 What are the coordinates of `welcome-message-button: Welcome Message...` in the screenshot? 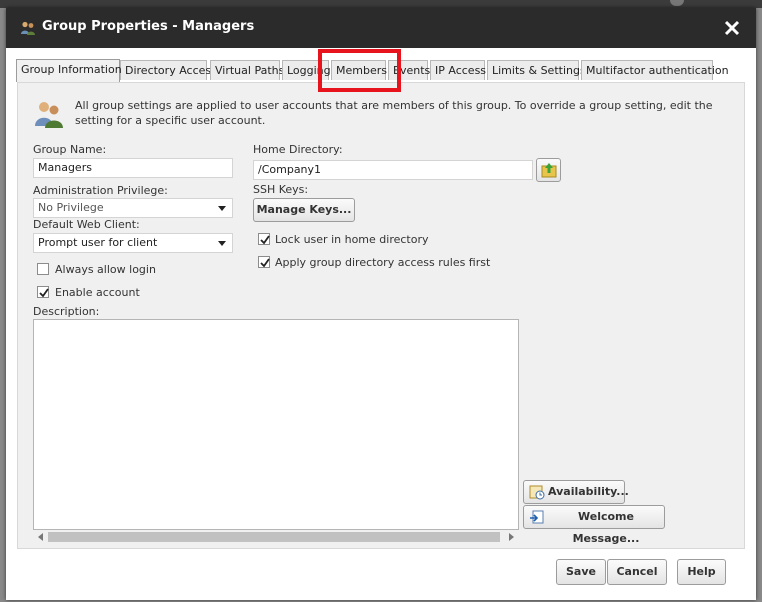 It's located at (594, 525).